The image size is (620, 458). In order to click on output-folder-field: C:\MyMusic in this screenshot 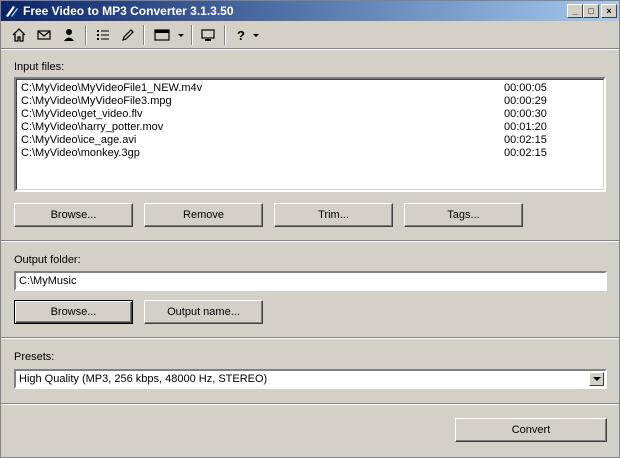, I will do `click(310, 281)`.